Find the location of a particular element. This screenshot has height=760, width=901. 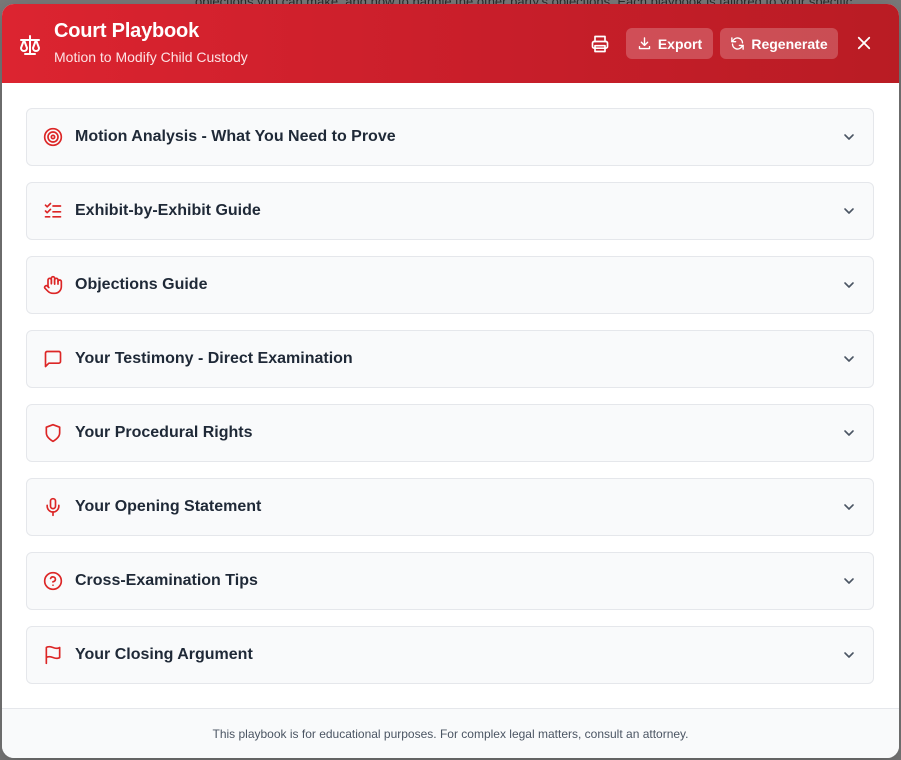

section-label: Your Procedural Rights is located at coordinates (164, 432).